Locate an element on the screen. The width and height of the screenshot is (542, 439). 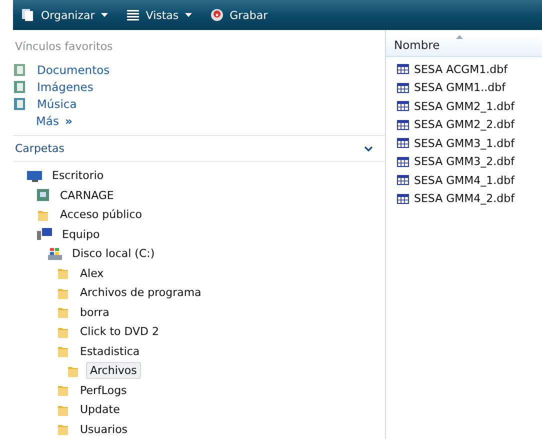
disc-icon is located at coordinates (217, 15).